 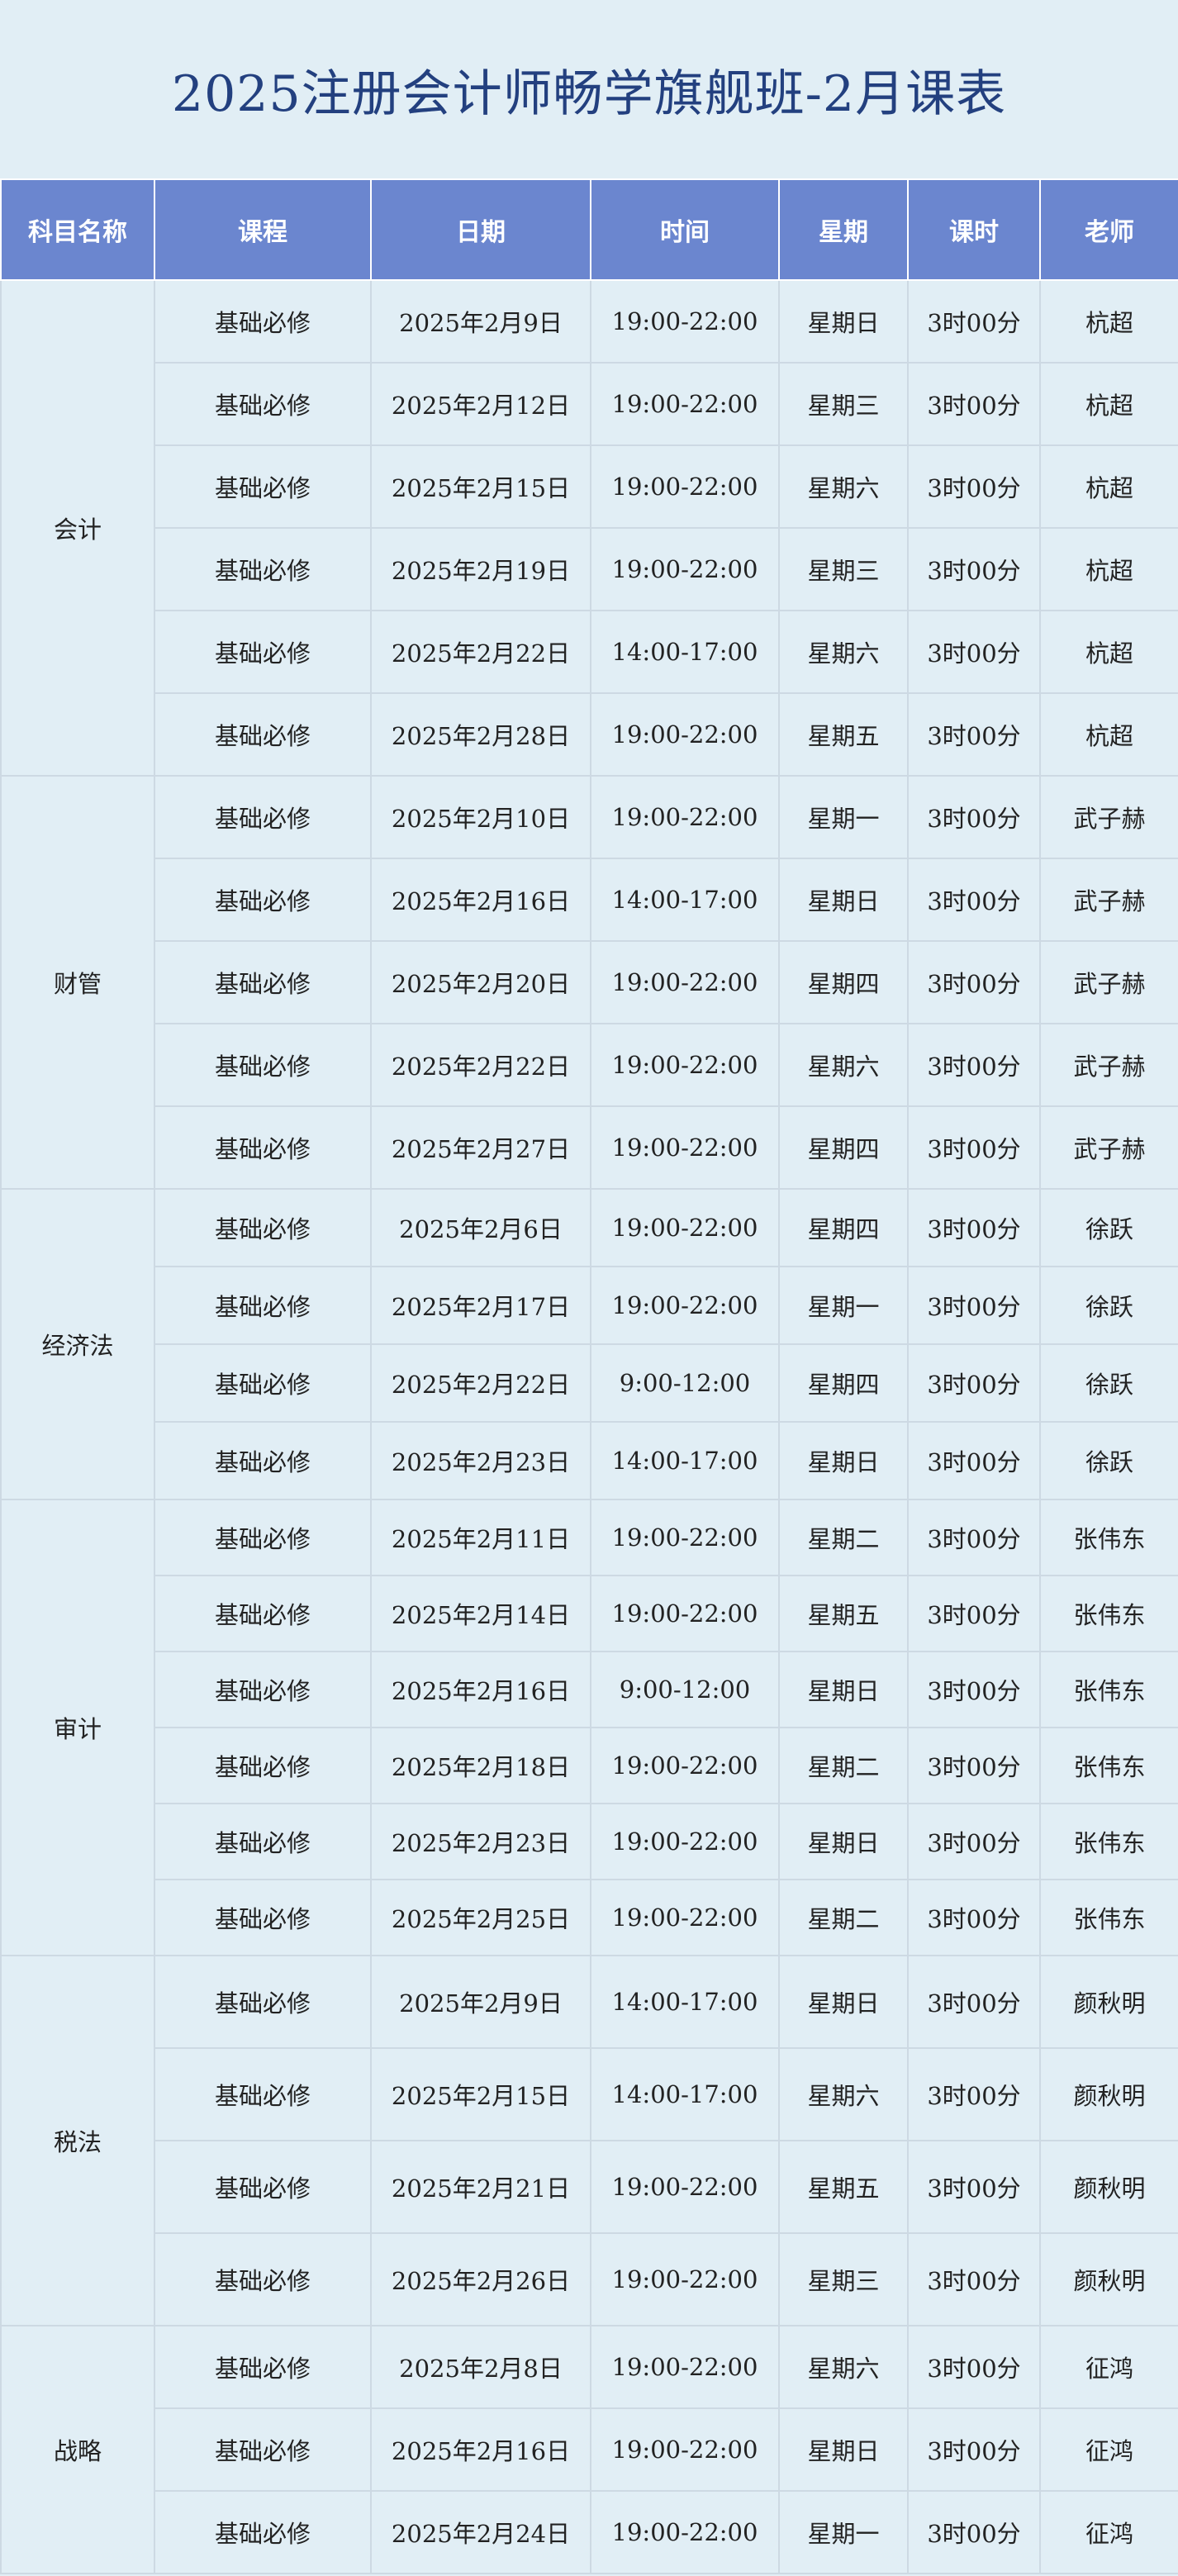 What do you see at coordinates (480, 1917) in the screenshot?
I see `cell-date: 2025年2月25日` at bounding box center [480, 1917].